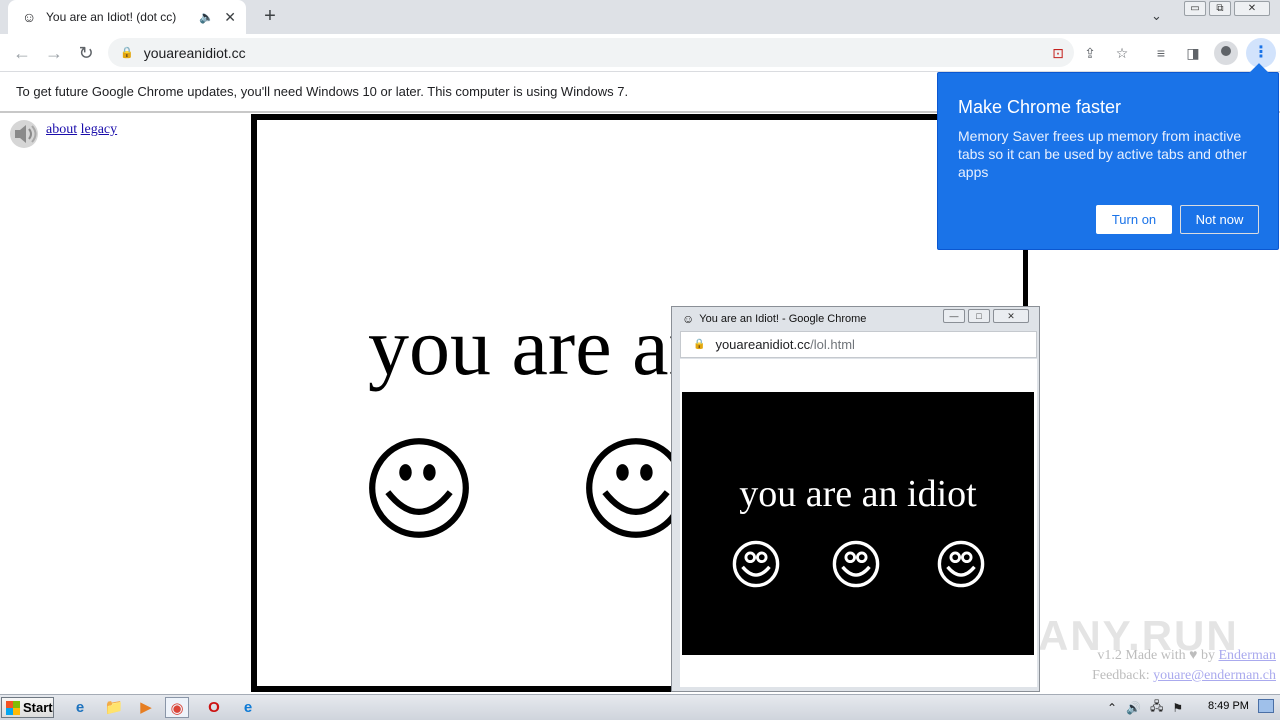 The height and width of the screenshot is (720, 1280). Describe the element at coordinates (177, 707) in the screenshot. I see `chrome-taskbar-icon: ◉` at that location.